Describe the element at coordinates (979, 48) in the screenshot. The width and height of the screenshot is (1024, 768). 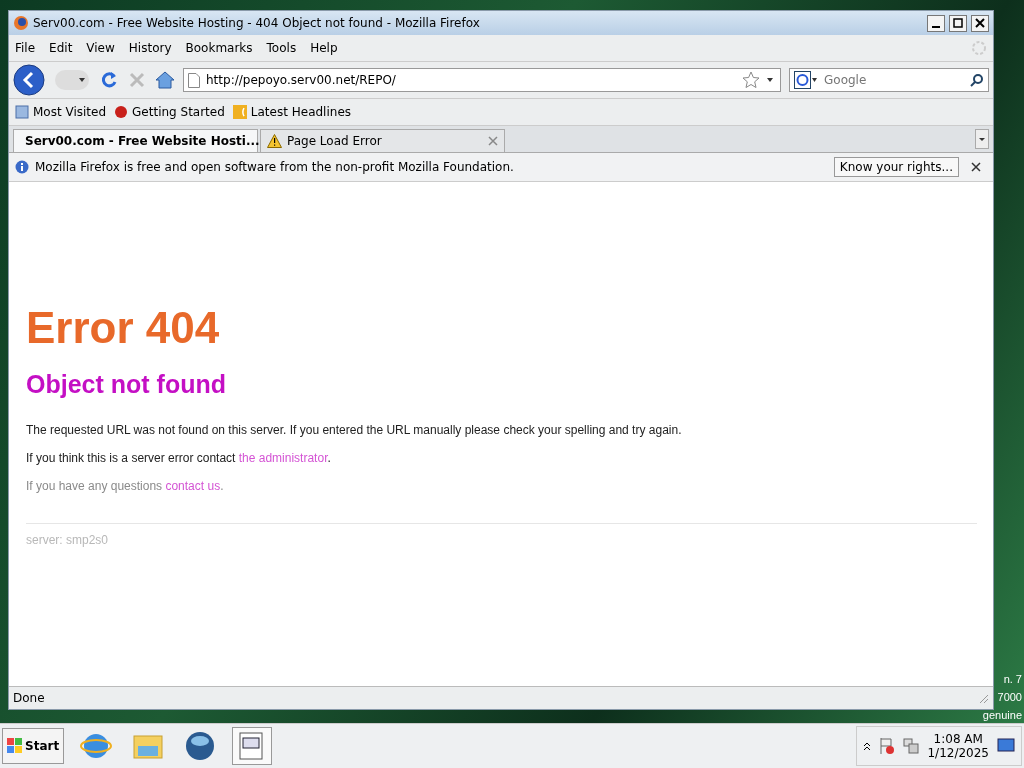
I see `throbber-icon` at that location.